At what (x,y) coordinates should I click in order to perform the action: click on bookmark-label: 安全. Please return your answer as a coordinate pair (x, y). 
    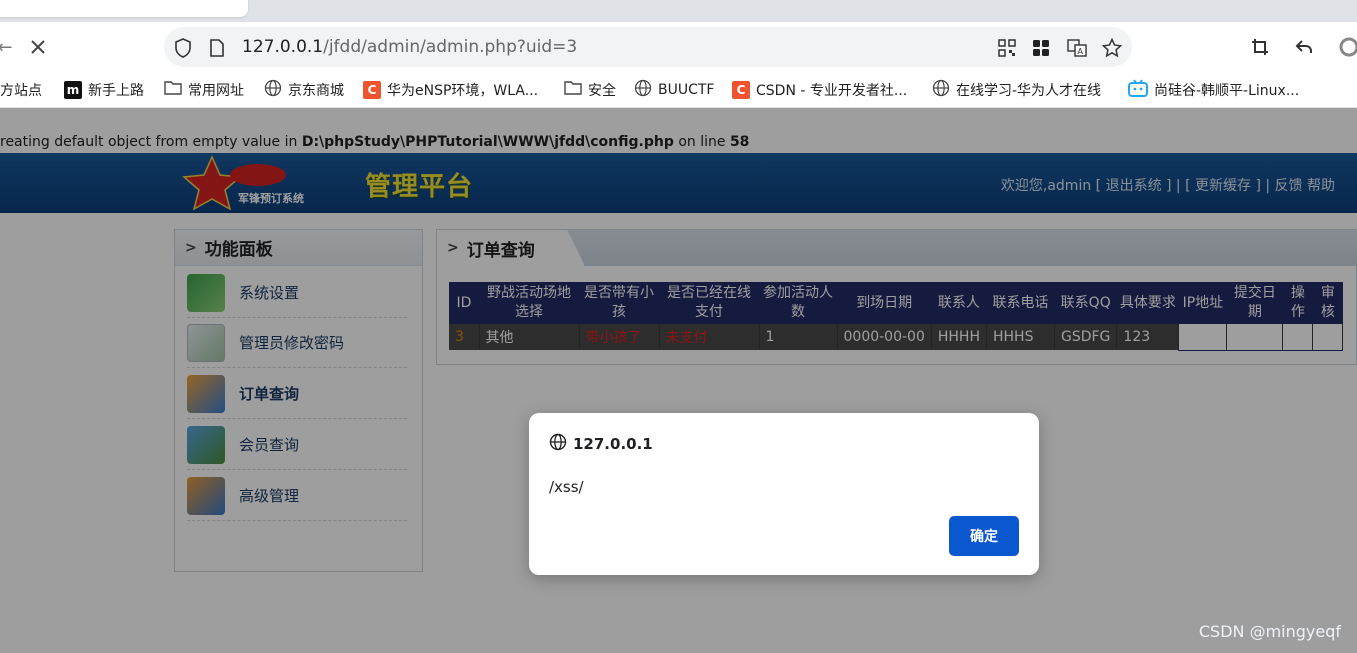
    Looking at the image, I should click on (602, 91).